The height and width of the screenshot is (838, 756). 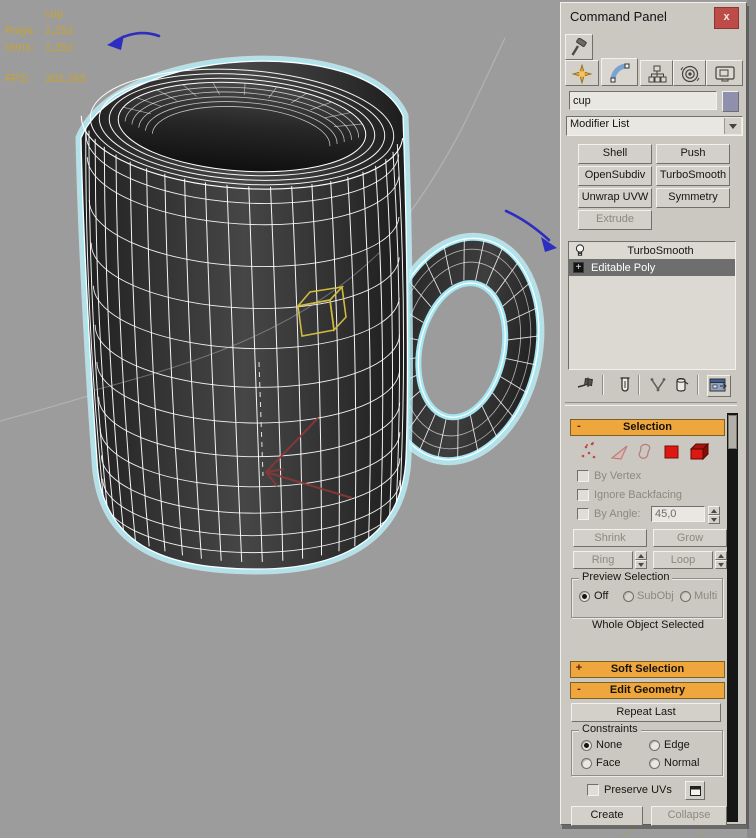 I want to click on stat-polys-label: Polys:, so click(x=21, y=31).